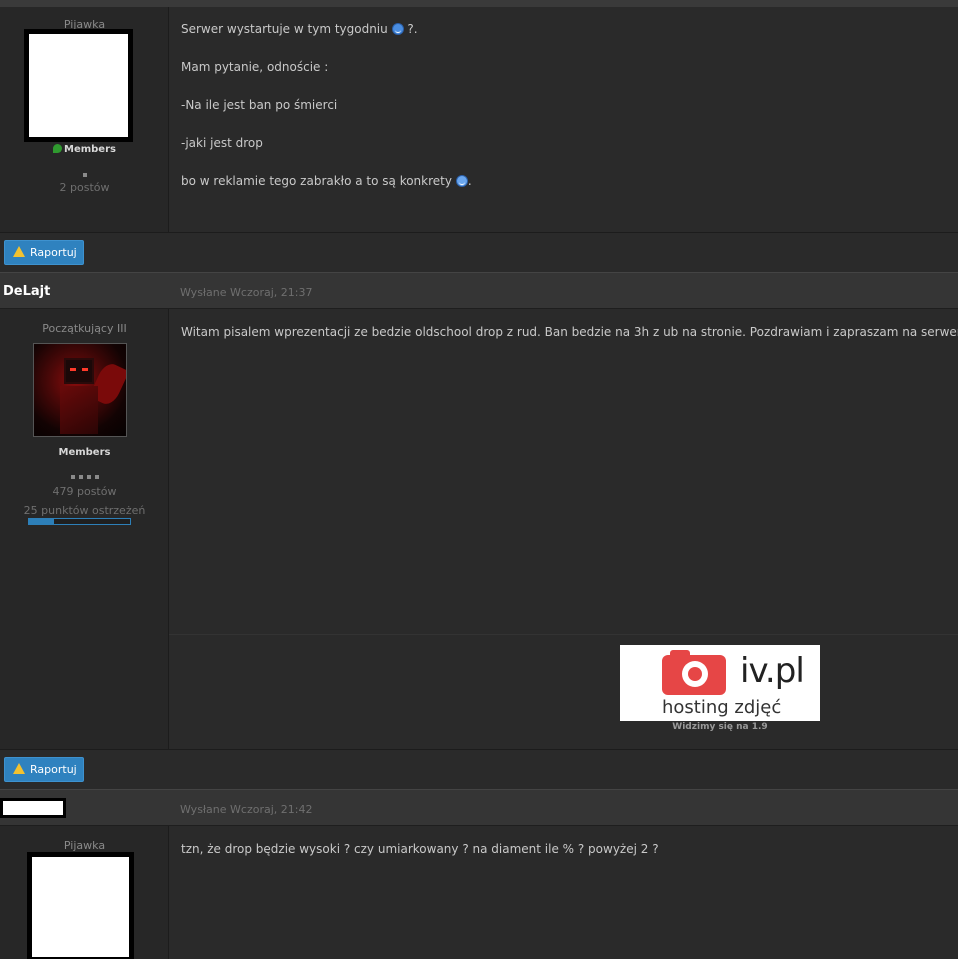  Describe the element at coordinates (26, 291) in the screenshot. I see `author-name: DeLajt` at that location.